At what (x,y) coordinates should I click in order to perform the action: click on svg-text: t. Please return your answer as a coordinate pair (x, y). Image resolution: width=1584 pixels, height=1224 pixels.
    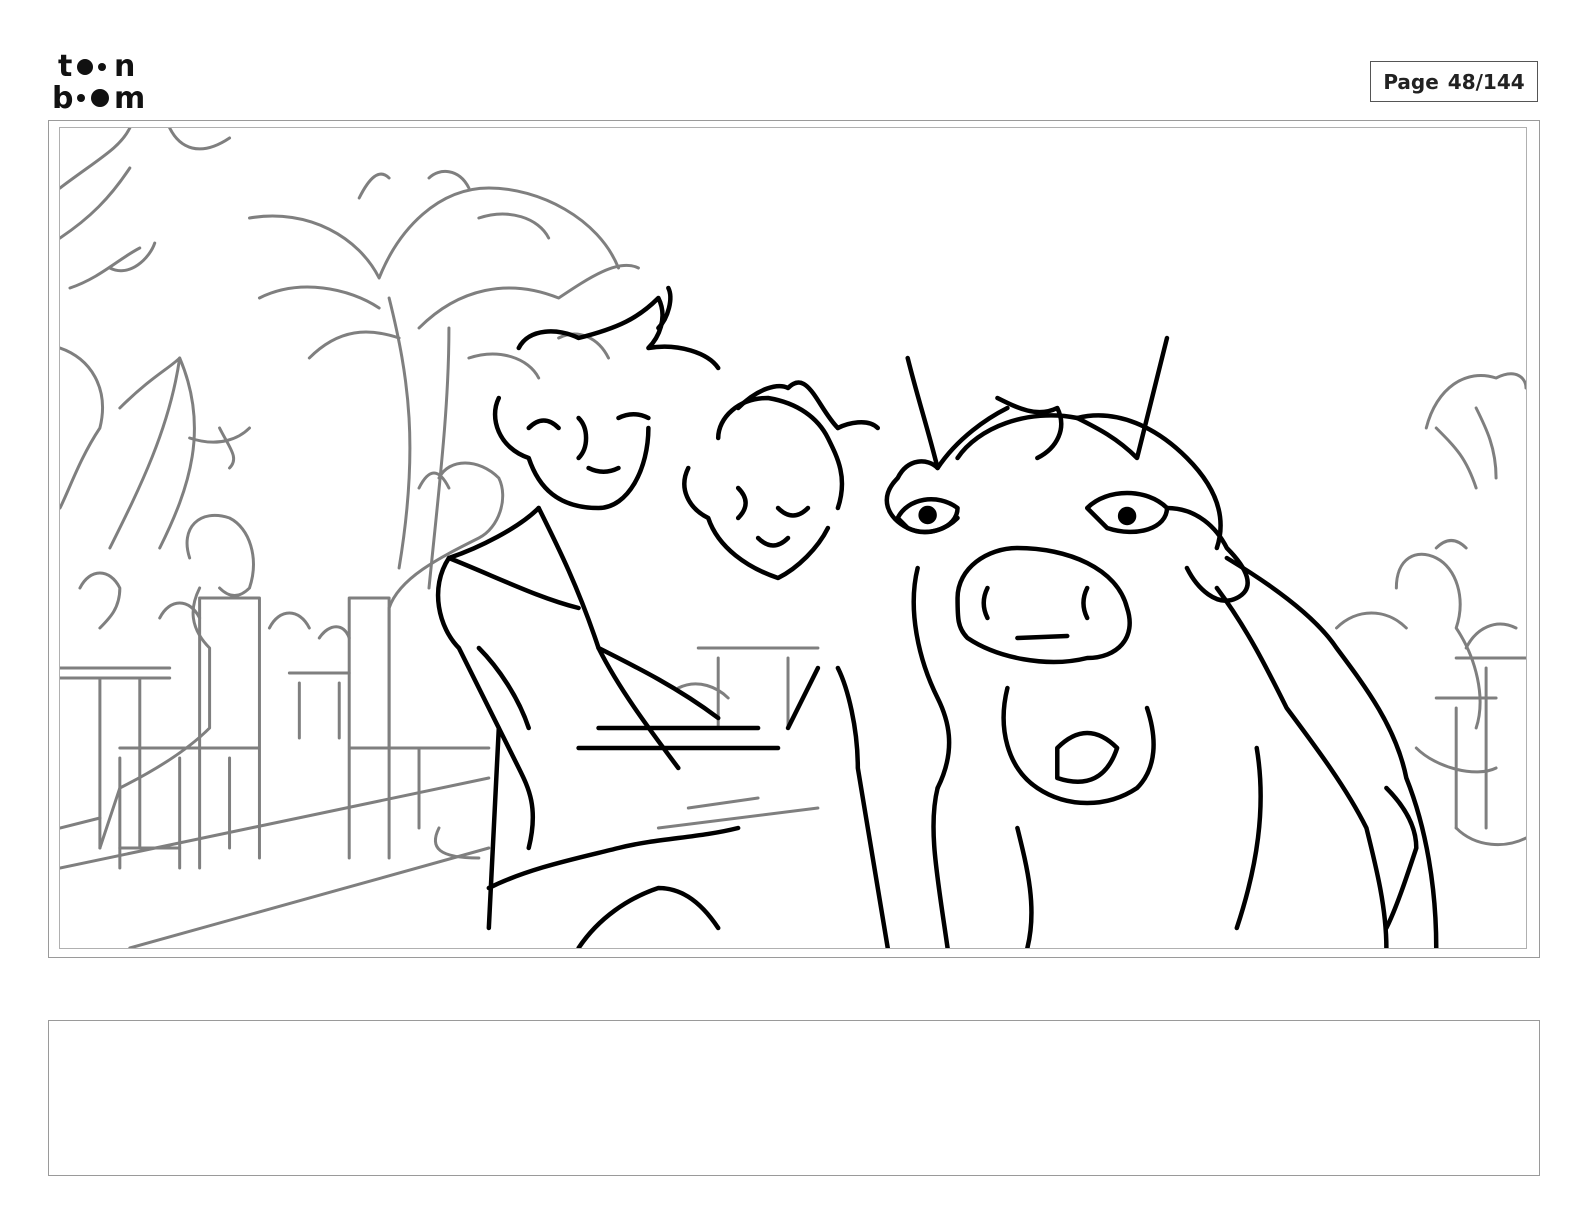
    Looking at the image, I should click on (65, 67).